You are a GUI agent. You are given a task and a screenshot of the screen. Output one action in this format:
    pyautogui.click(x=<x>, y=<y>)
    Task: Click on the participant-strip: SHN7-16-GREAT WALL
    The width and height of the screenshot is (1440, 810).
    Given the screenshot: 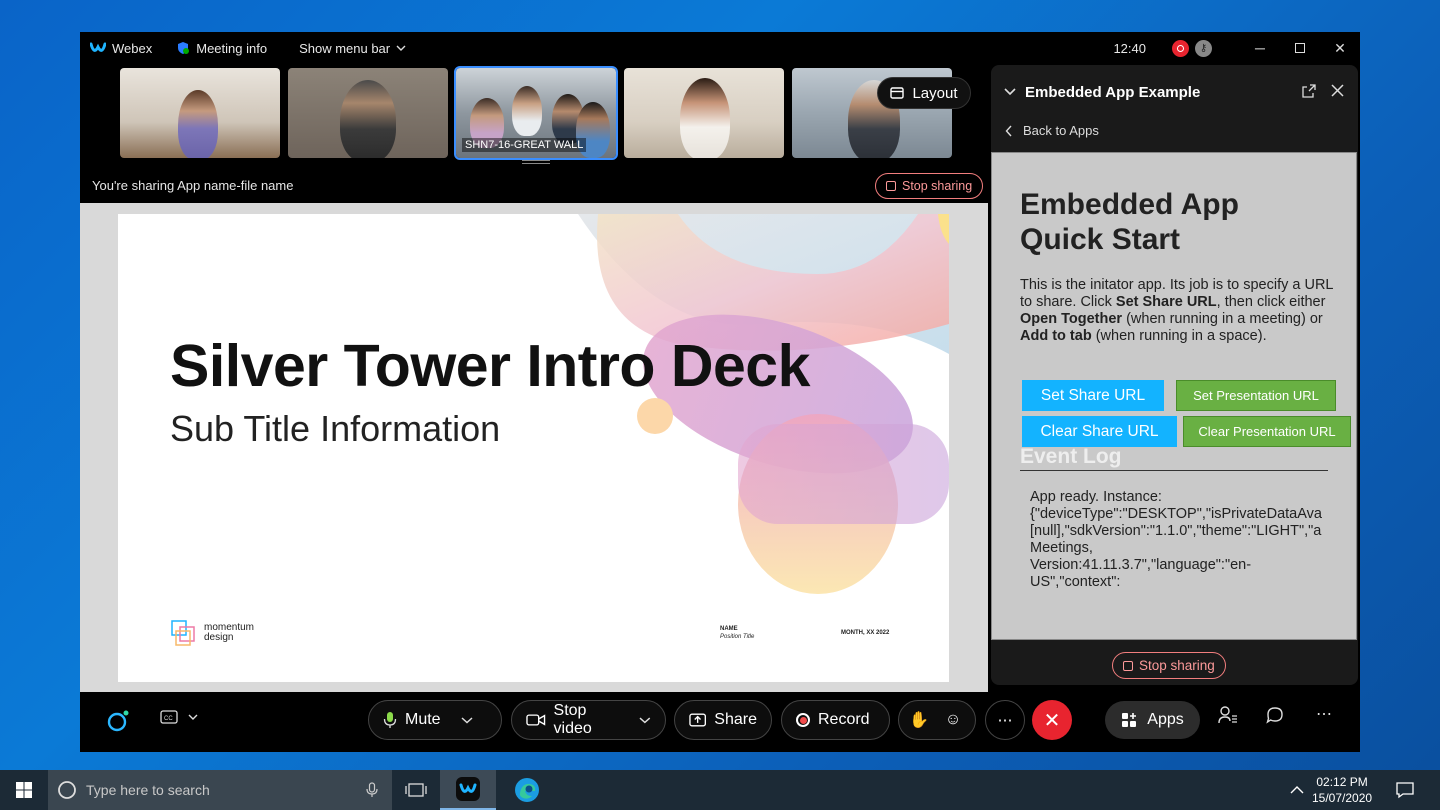 What is the action you would take?
    pyautogui.click(x=536, y=113)
    